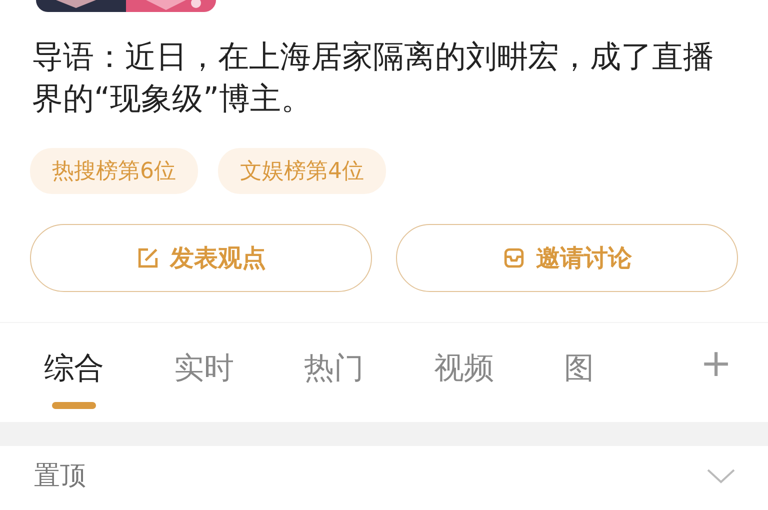 The image size is (768, 510). Describe the element at coordinates (148, 258) in the screenshot. I see `edit-icon` at that location.